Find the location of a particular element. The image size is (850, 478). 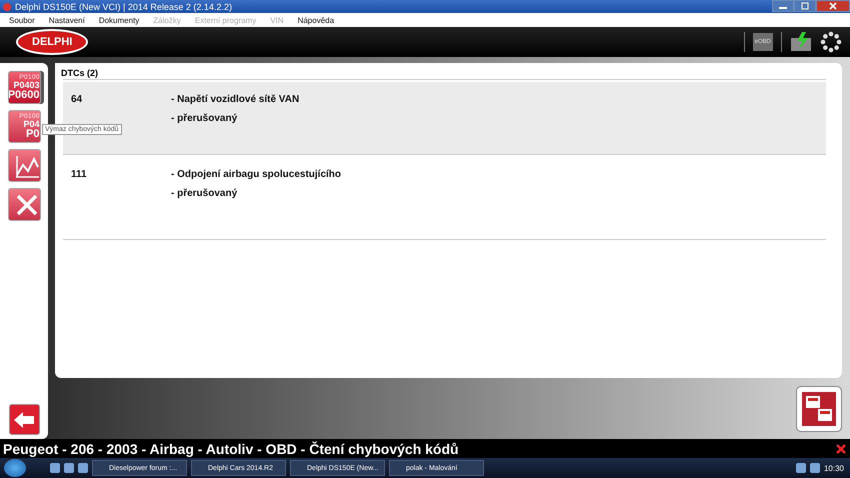

clock: 10:30 is located at coordinates (834, 468).